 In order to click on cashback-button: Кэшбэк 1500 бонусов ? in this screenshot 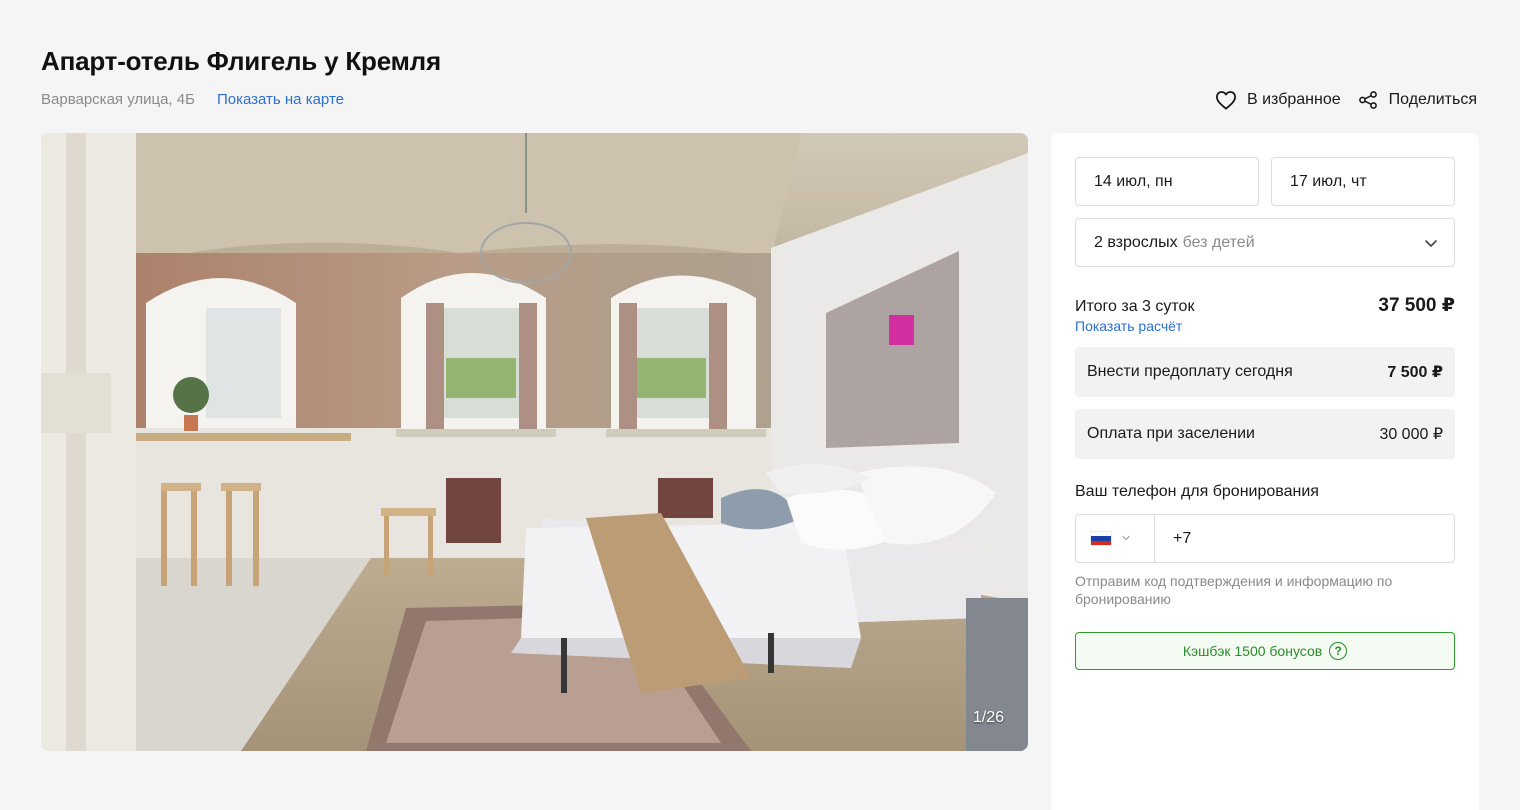, I will do `click(1265, 651)`.